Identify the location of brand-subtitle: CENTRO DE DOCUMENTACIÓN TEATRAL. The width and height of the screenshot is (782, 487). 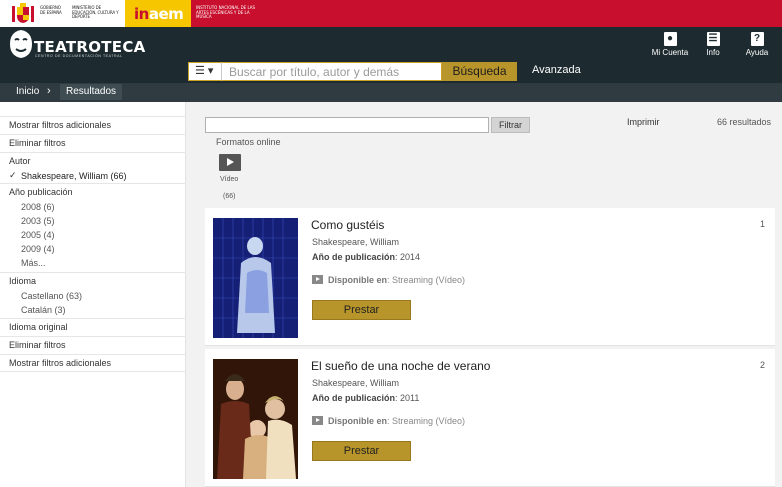
(79, 56).